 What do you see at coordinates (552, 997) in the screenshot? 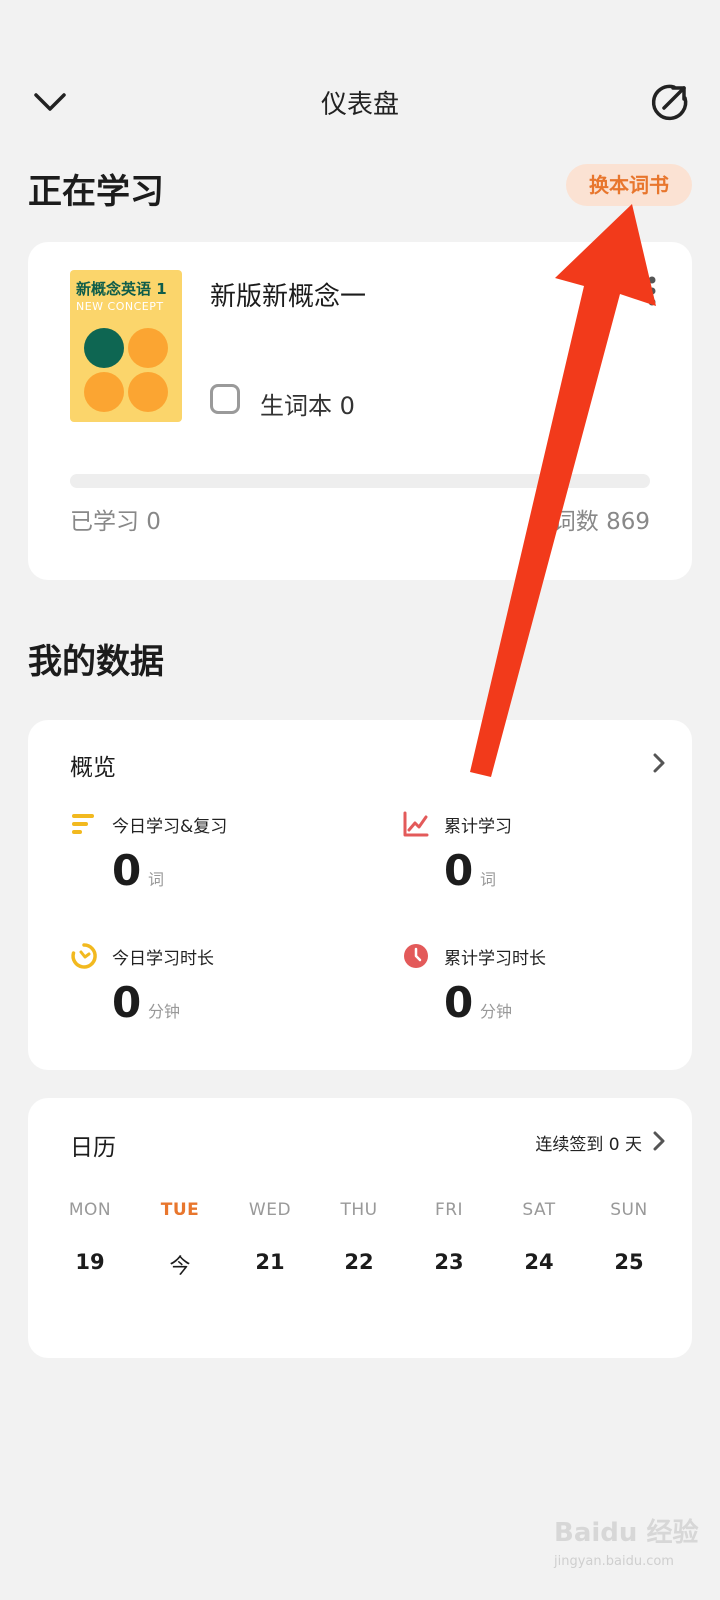
I see `stat-total-duration: 累计学习时长 0 分钟` at bounding box center [552, 997].